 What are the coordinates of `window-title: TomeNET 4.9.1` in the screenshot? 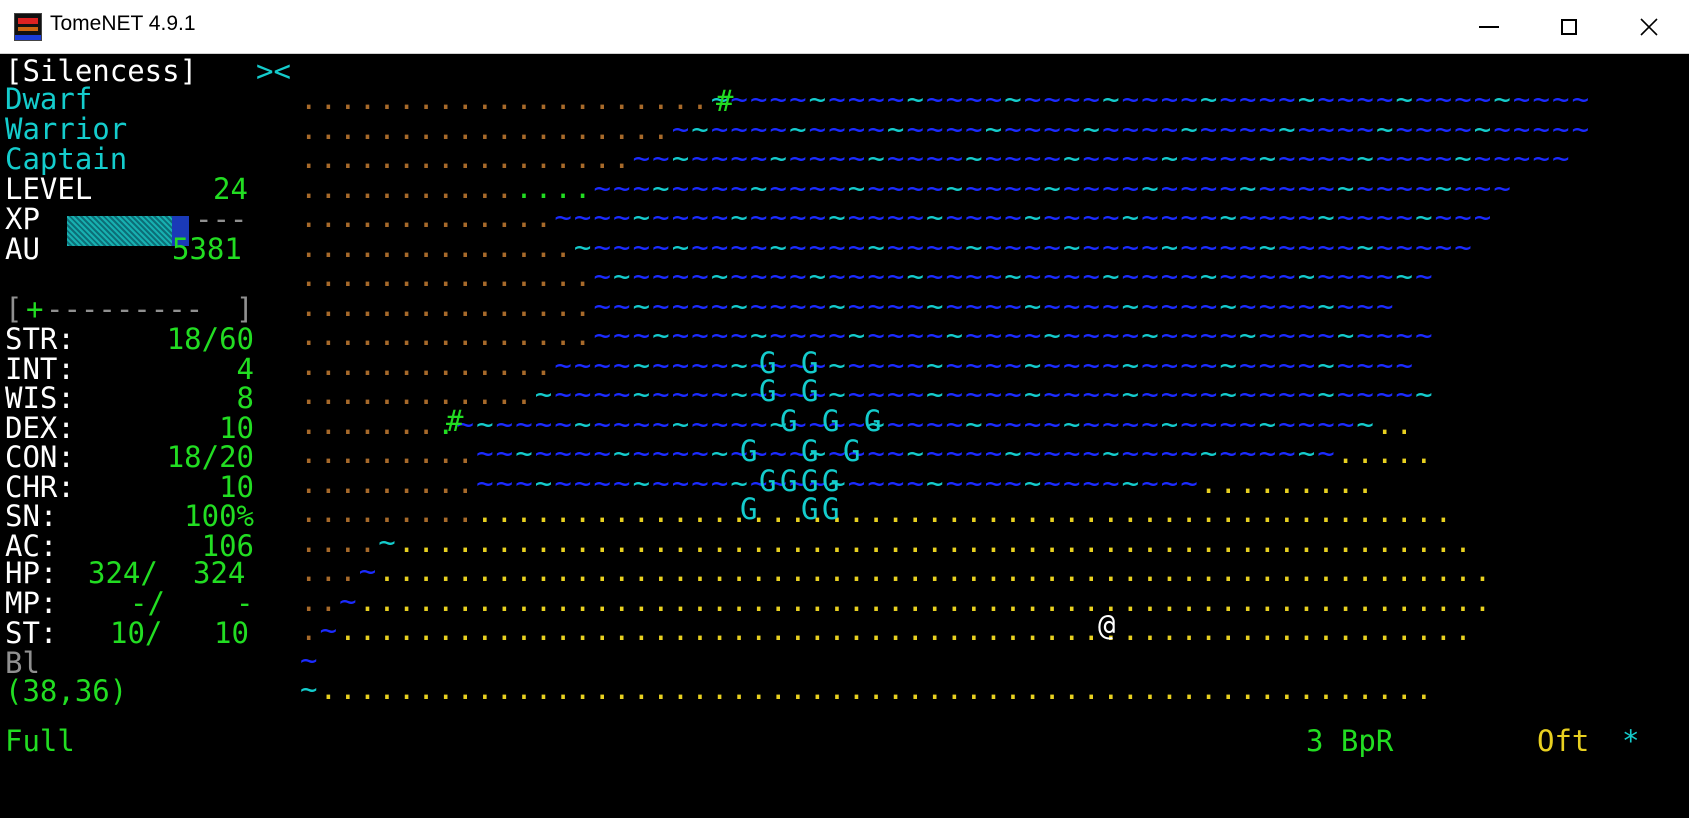 It's located at (123, 23).